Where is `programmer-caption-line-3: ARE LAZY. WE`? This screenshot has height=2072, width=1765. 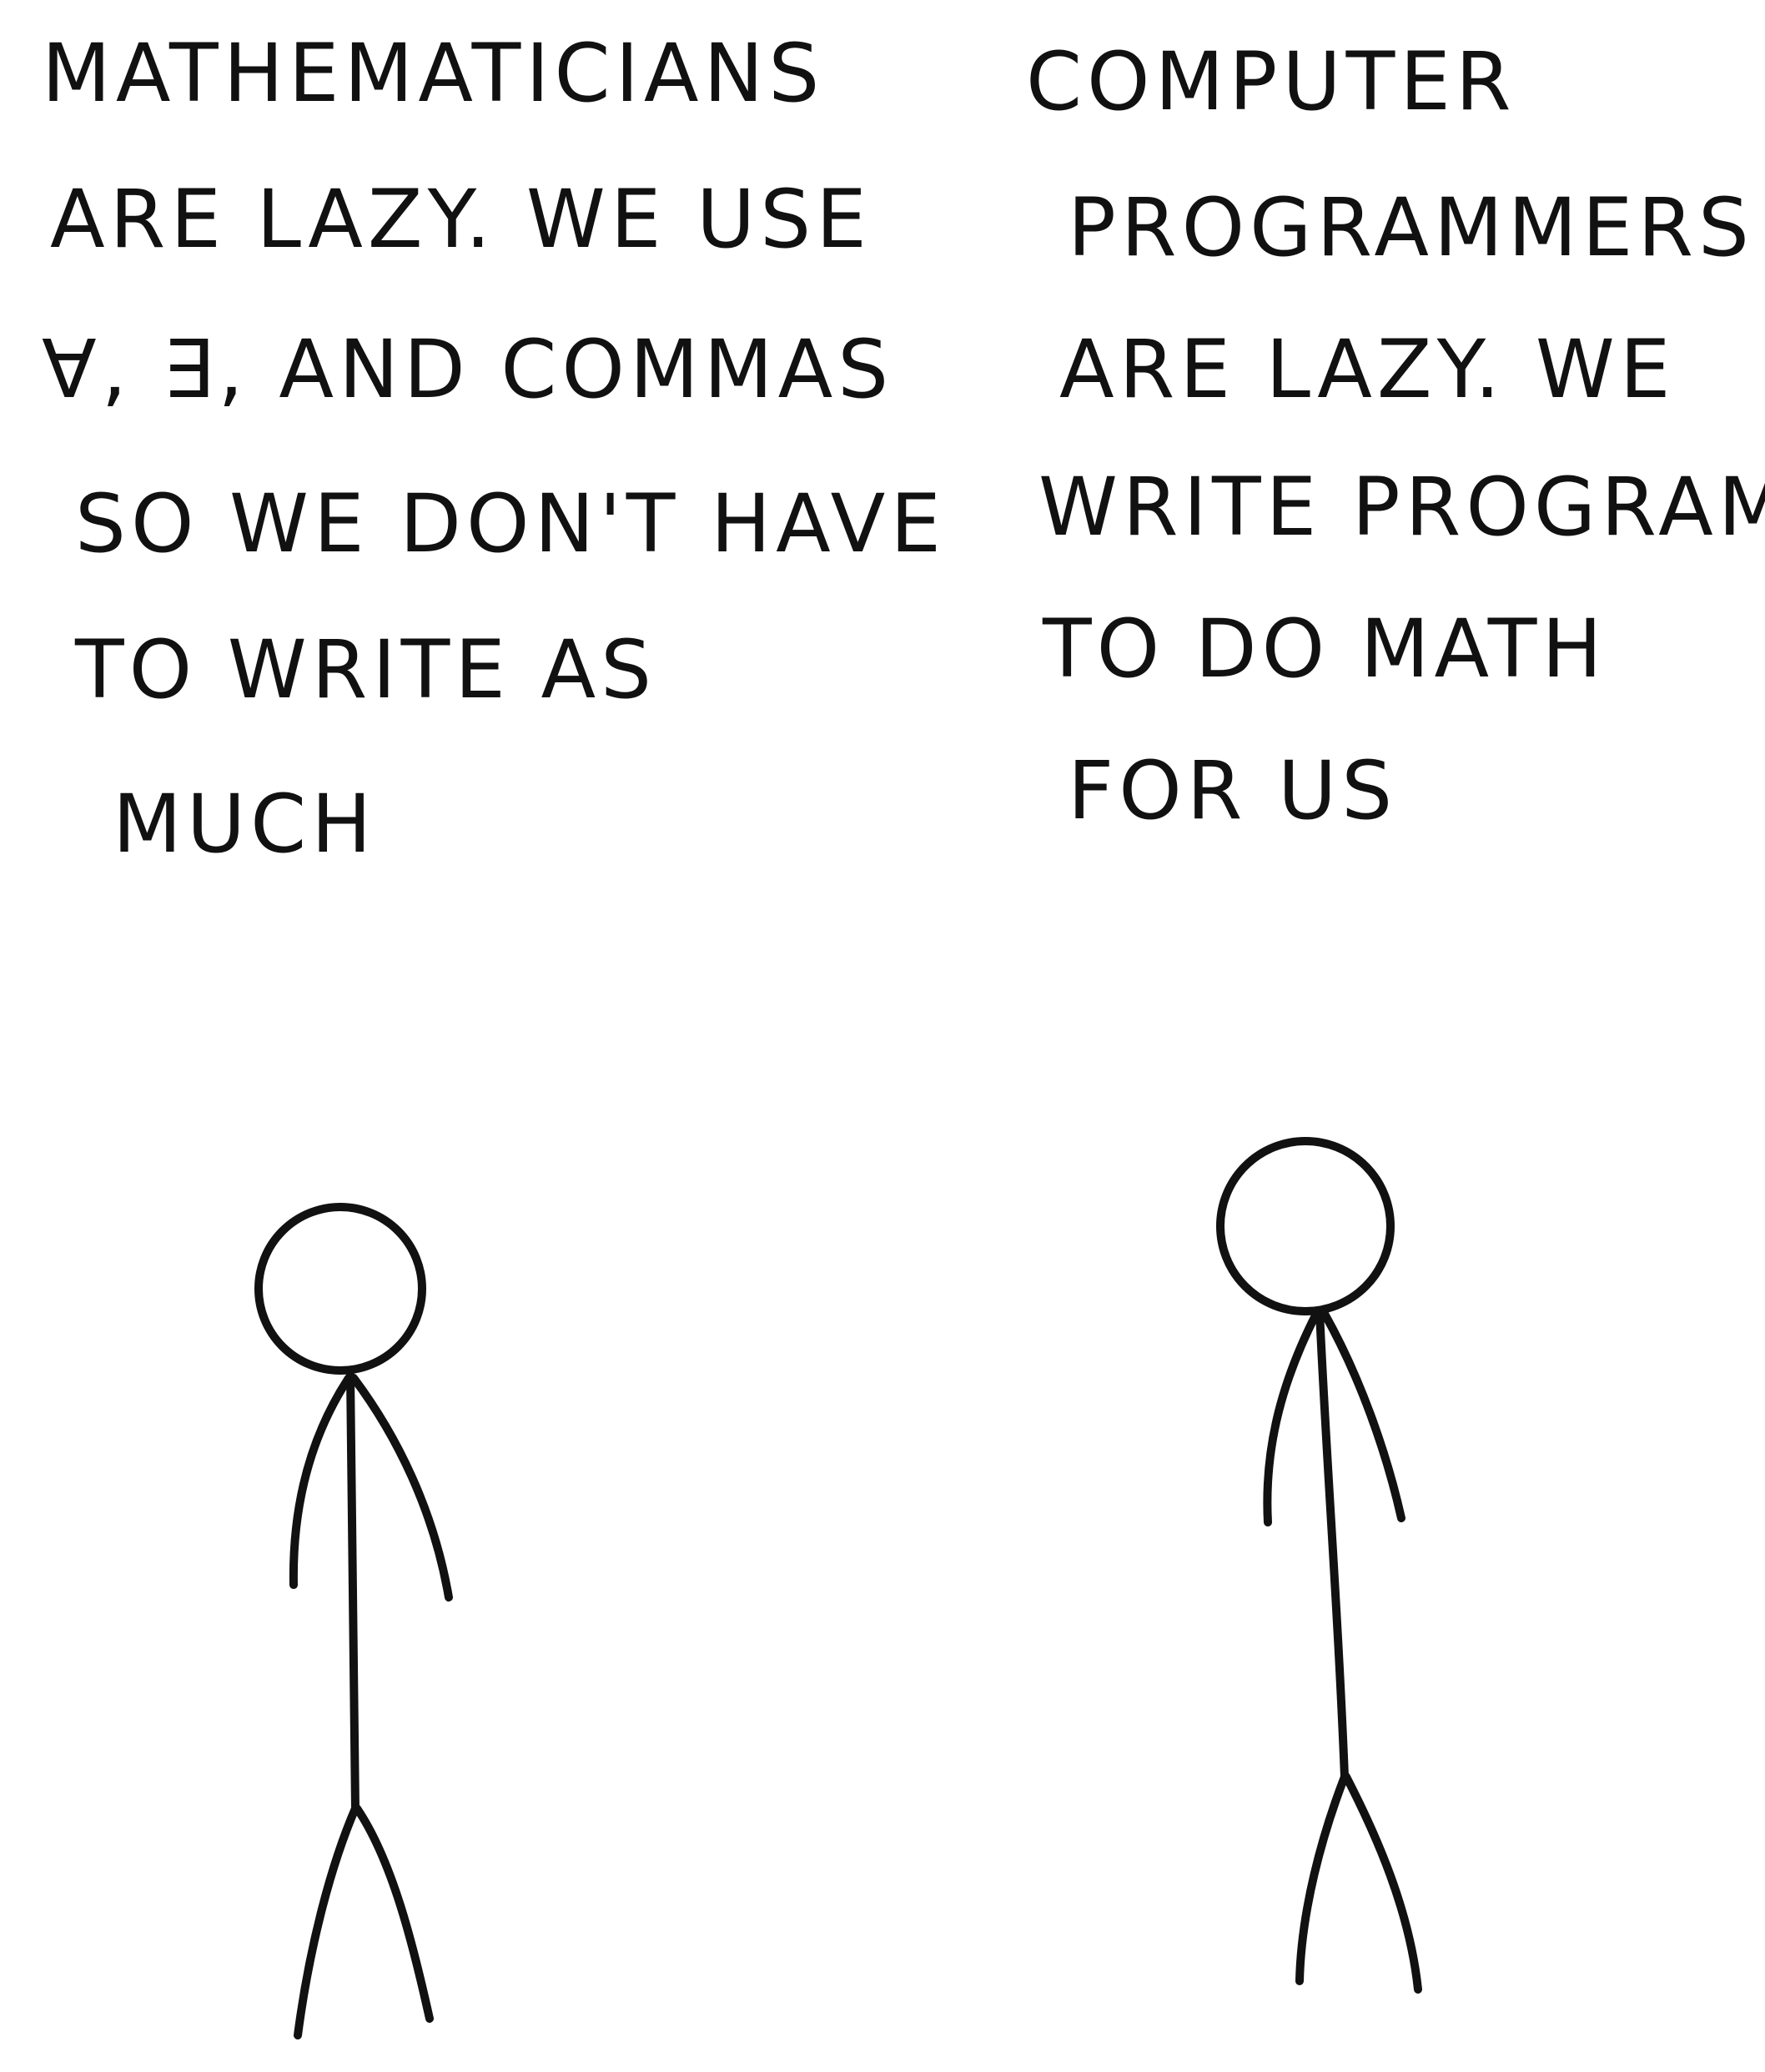 programmer-caption-line-3: ARE LAZY. WE is located at coordinates (1367, 369).